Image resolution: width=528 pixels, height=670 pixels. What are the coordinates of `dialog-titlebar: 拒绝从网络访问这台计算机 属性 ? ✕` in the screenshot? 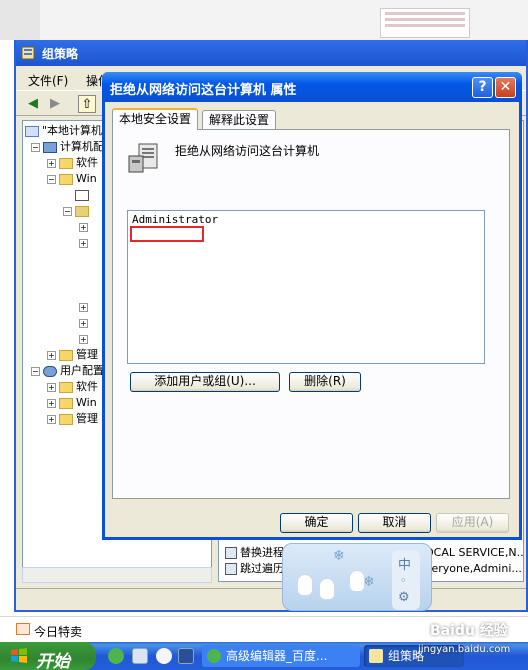 It's located at (312, 87).